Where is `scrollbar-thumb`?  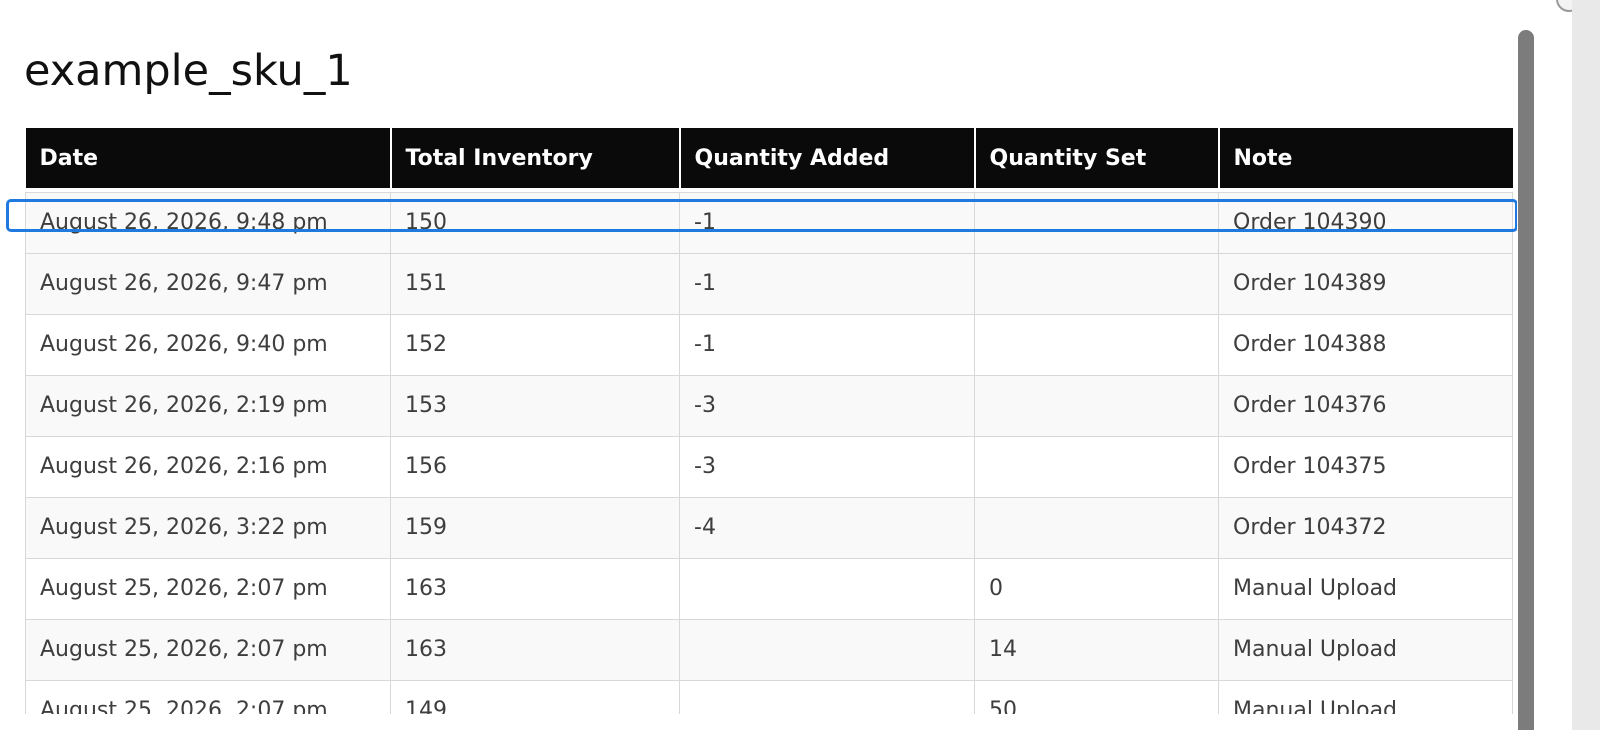
scrollbar-thumb is located at coordinates (1526, 380).